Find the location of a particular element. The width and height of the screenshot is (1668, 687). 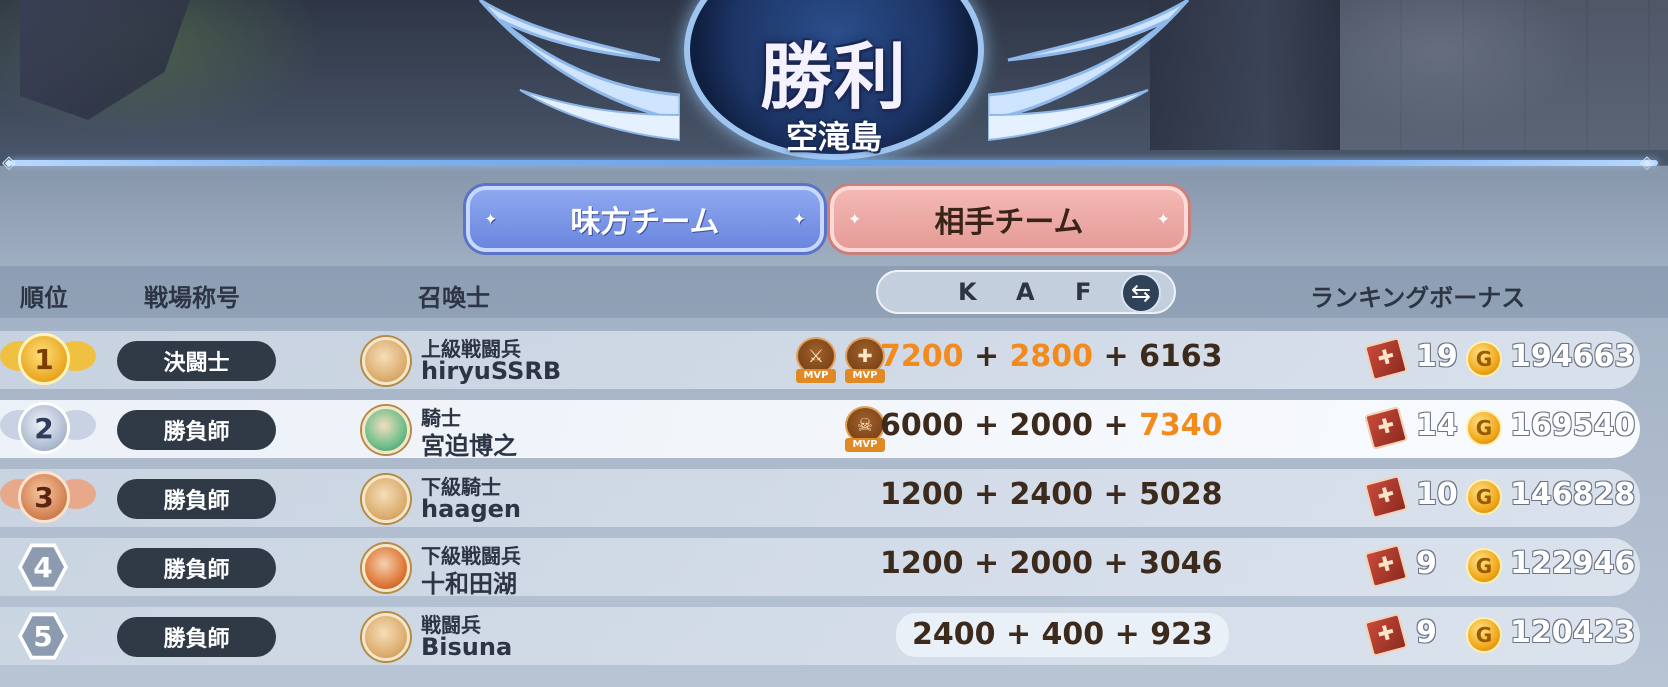

tab-ally-team: ✦ 味方チーム ✦ is located at coordinates (645, 219).